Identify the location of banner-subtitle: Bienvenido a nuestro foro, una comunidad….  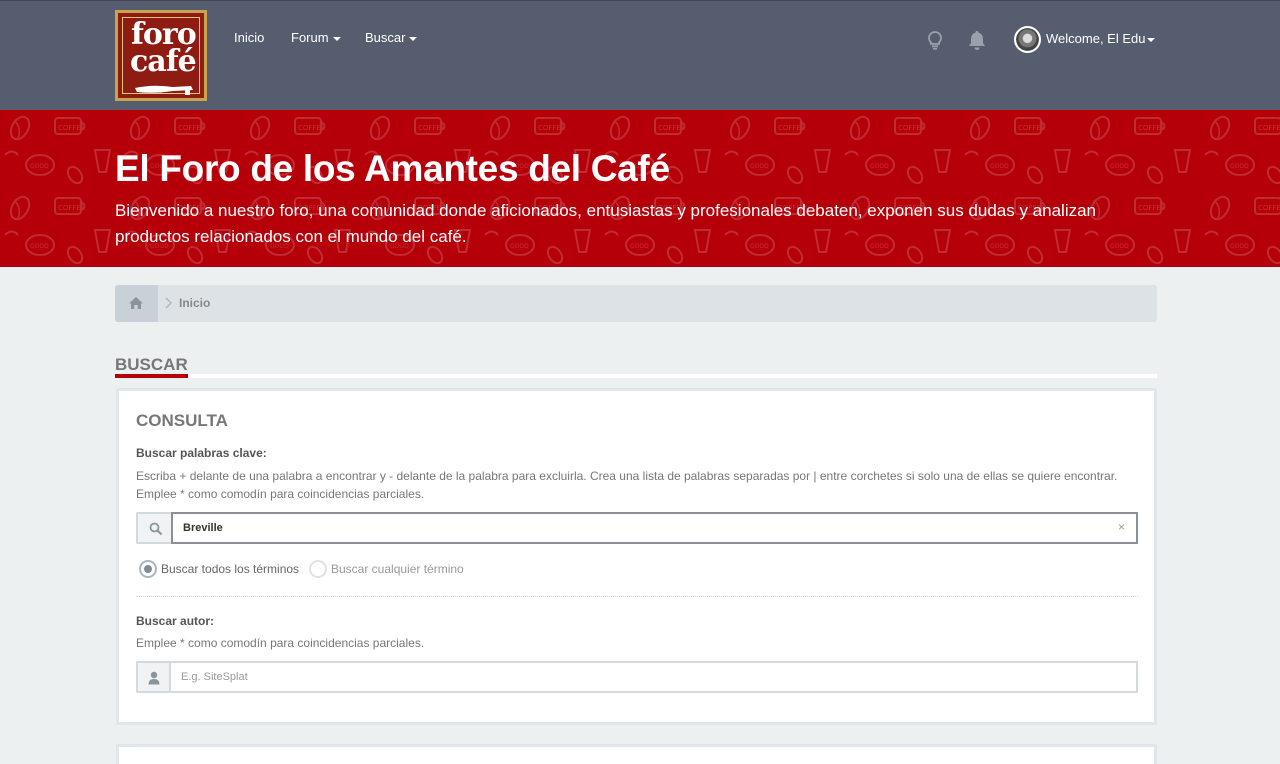
(606, 223).